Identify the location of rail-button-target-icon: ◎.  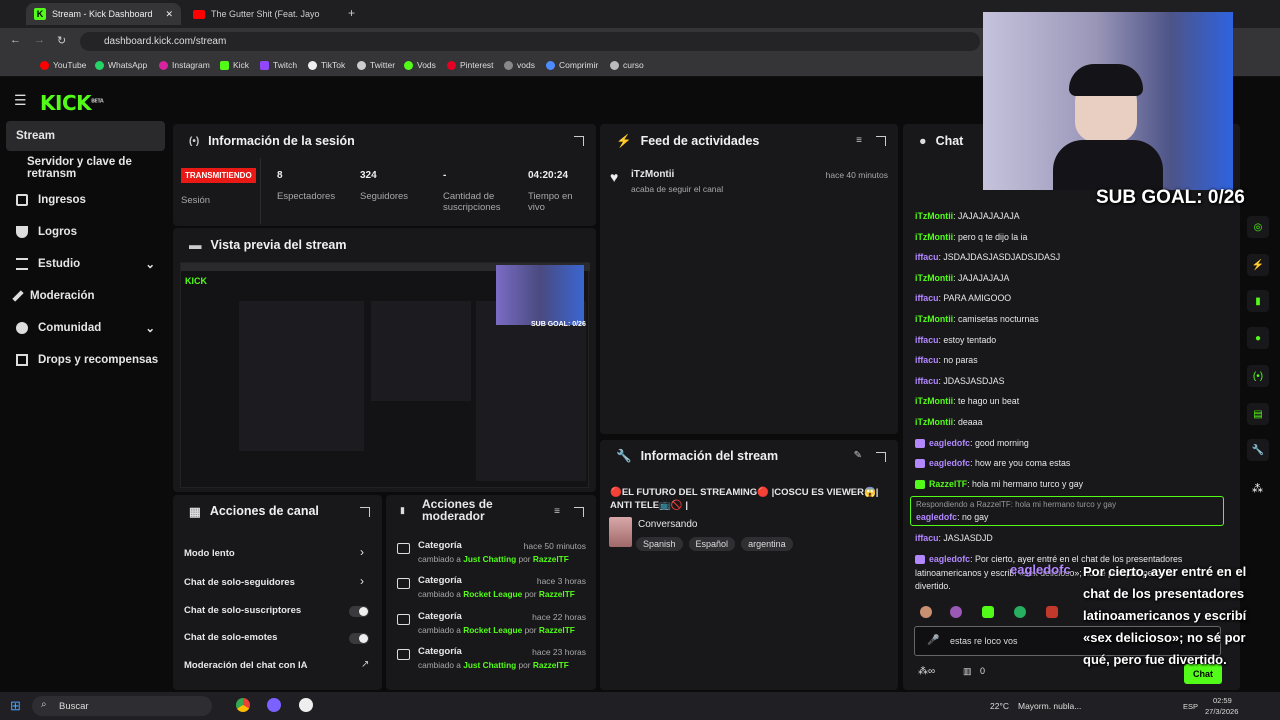
(1258, 227).